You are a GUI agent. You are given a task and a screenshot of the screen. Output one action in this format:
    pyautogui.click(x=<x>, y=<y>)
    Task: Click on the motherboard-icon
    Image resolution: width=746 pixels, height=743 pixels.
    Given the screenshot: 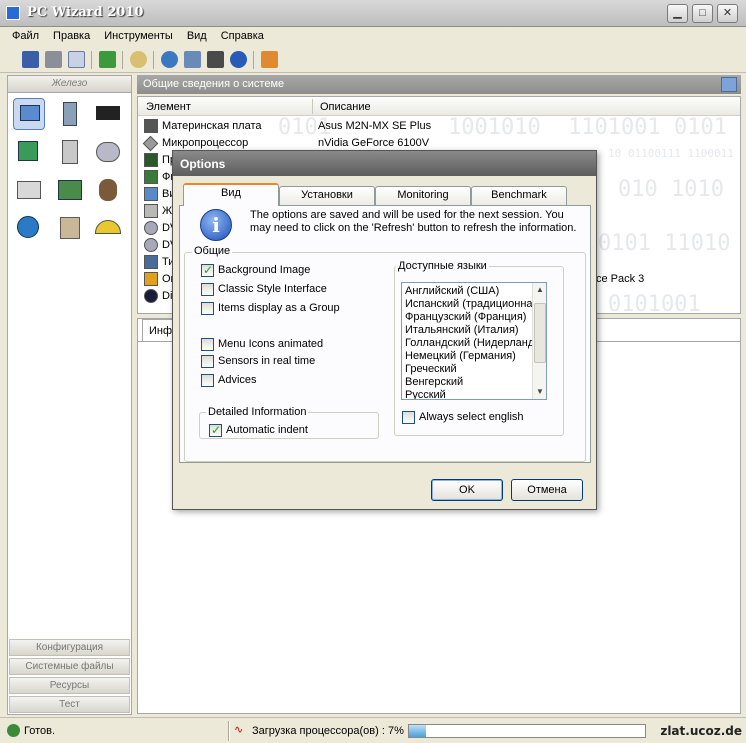 What is the action you would take?
    pyautogui.click(x=70, y=114)
    